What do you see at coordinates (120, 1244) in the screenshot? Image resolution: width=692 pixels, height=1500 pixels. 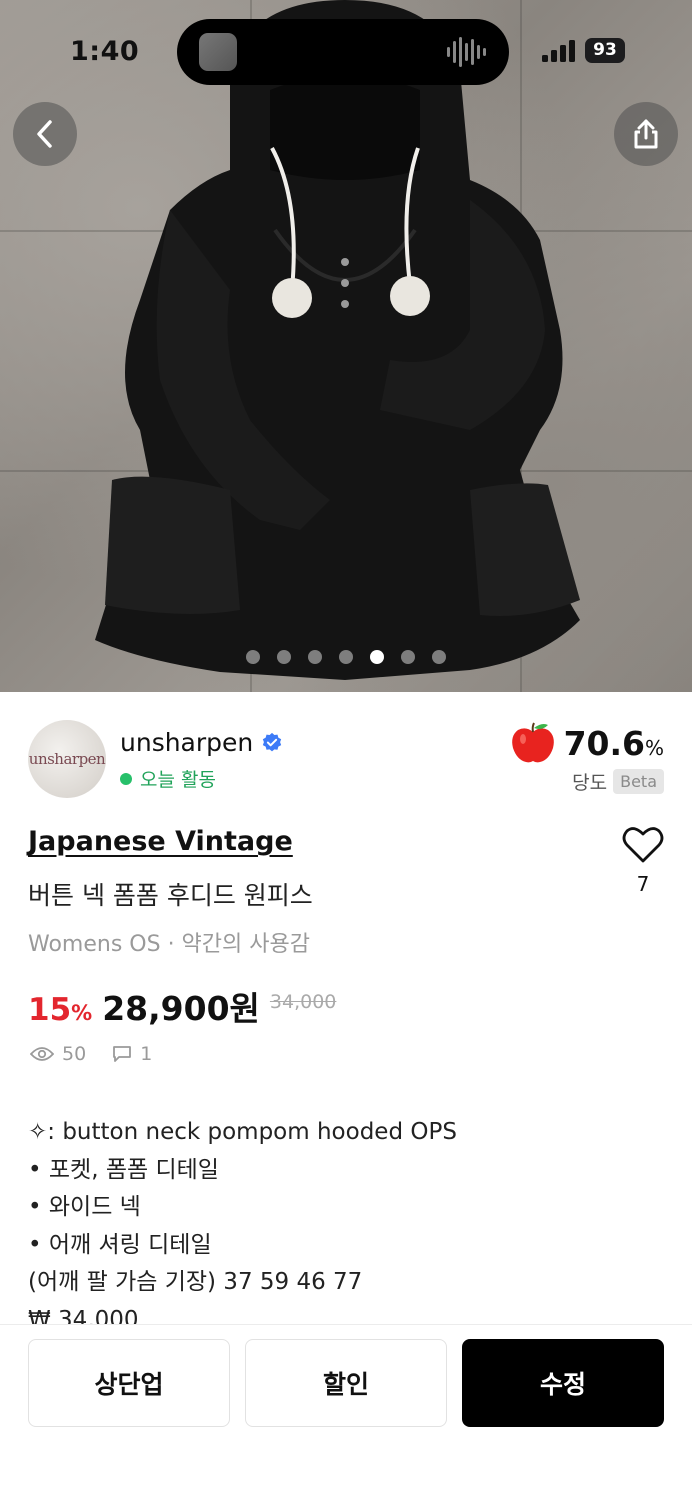 I see `description-line: • 어깨 셔링 디테일` at bounding box center [120, 1244].